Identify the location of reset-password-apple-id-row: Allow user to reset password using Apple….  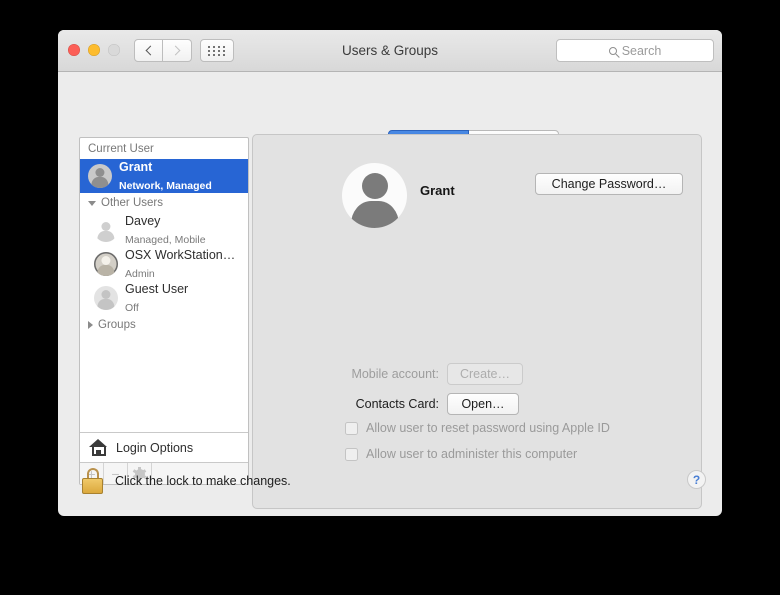
(477, 428).